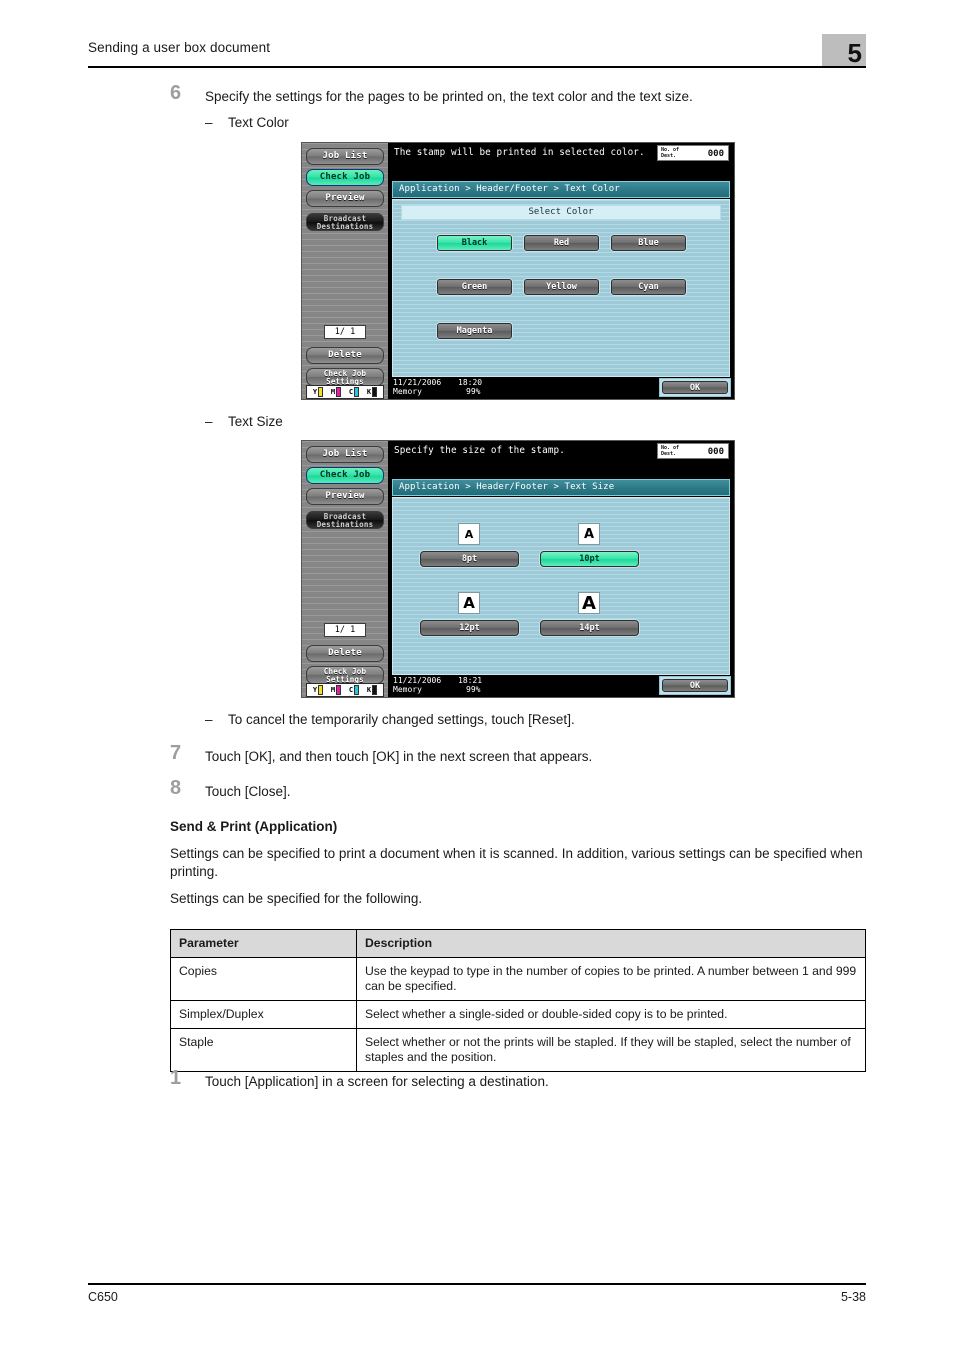 The height and width of the screenshot is (1350, 954). I want to click on toner-yellow: Y, so click(318, 392).